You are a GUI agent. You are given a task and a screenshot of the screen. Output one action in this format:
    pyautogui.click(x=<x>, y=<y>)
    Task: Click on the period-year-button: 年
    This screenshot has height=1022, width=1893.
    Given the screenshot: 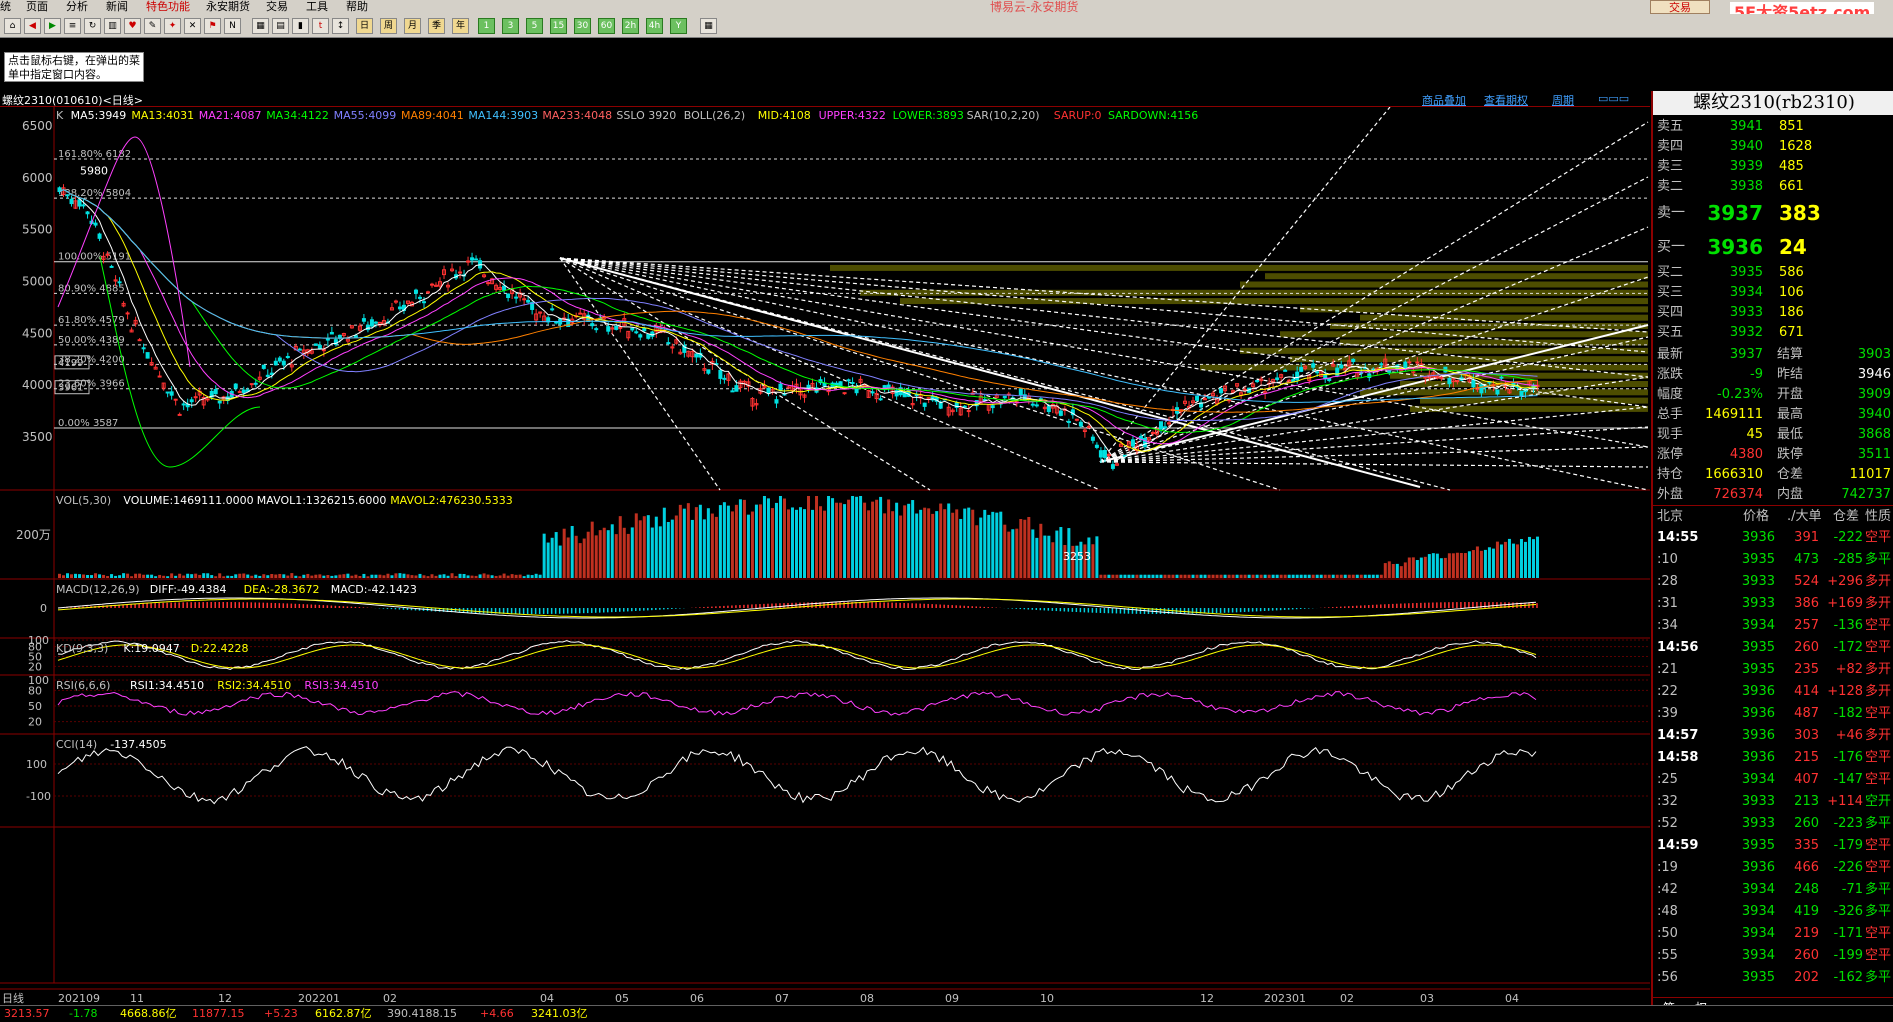 What is the action you would take?
    pyautogui.click(x=460, y=26)
    